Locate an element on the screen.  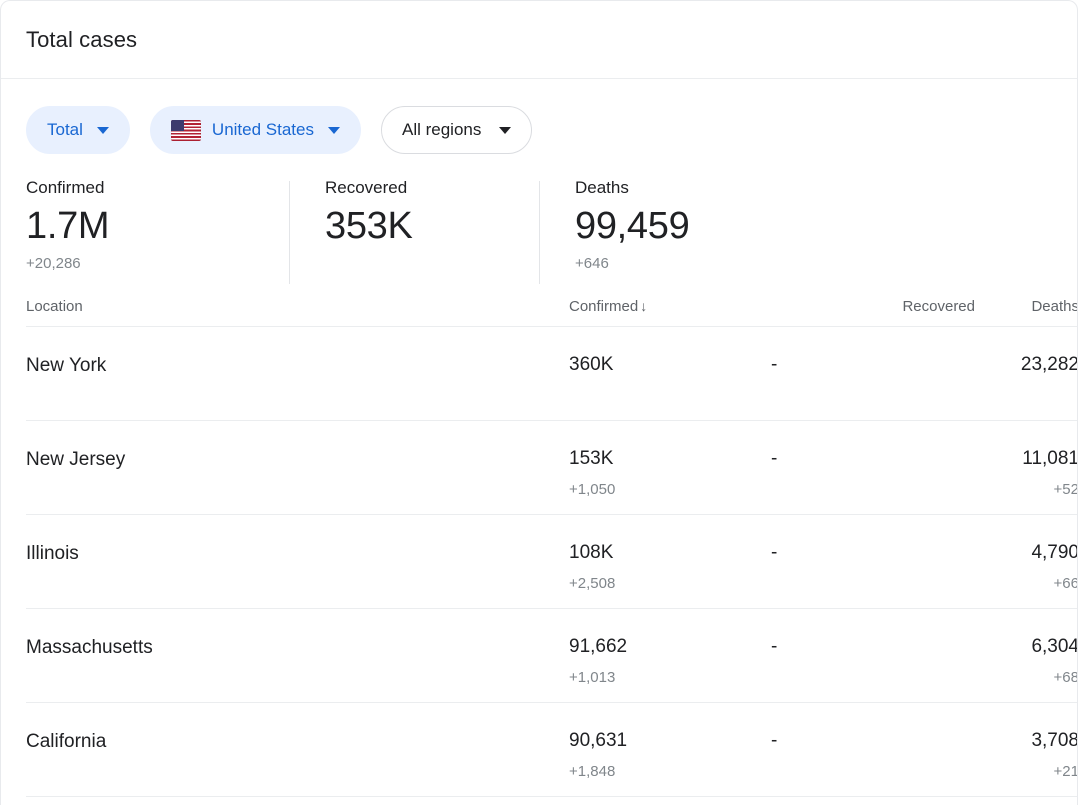
table-row: New York 360K - 23,282 is located at coordinates (551, 374).